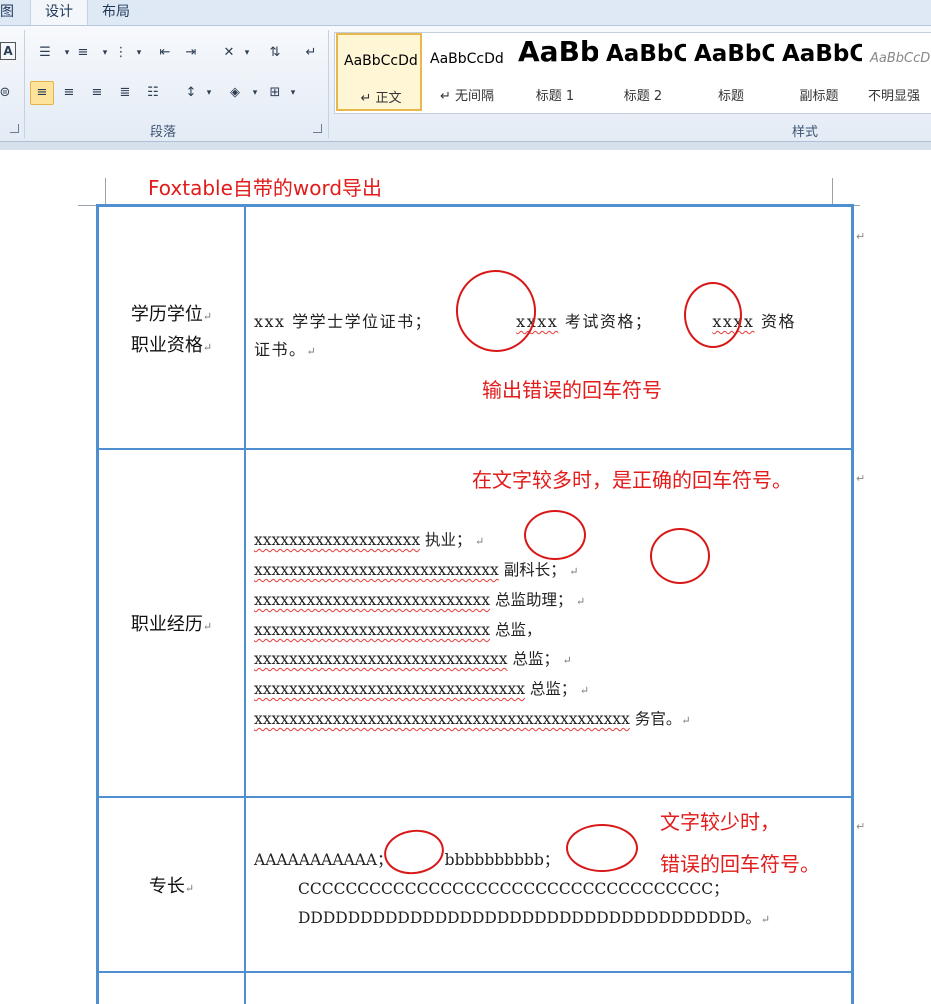 The width and height of the screenshot is (931, 1004). What do you see at coordinates (153, 93) in the screenshot?
I see `distributed-icon: ☷` at bounding box center [153, 93].